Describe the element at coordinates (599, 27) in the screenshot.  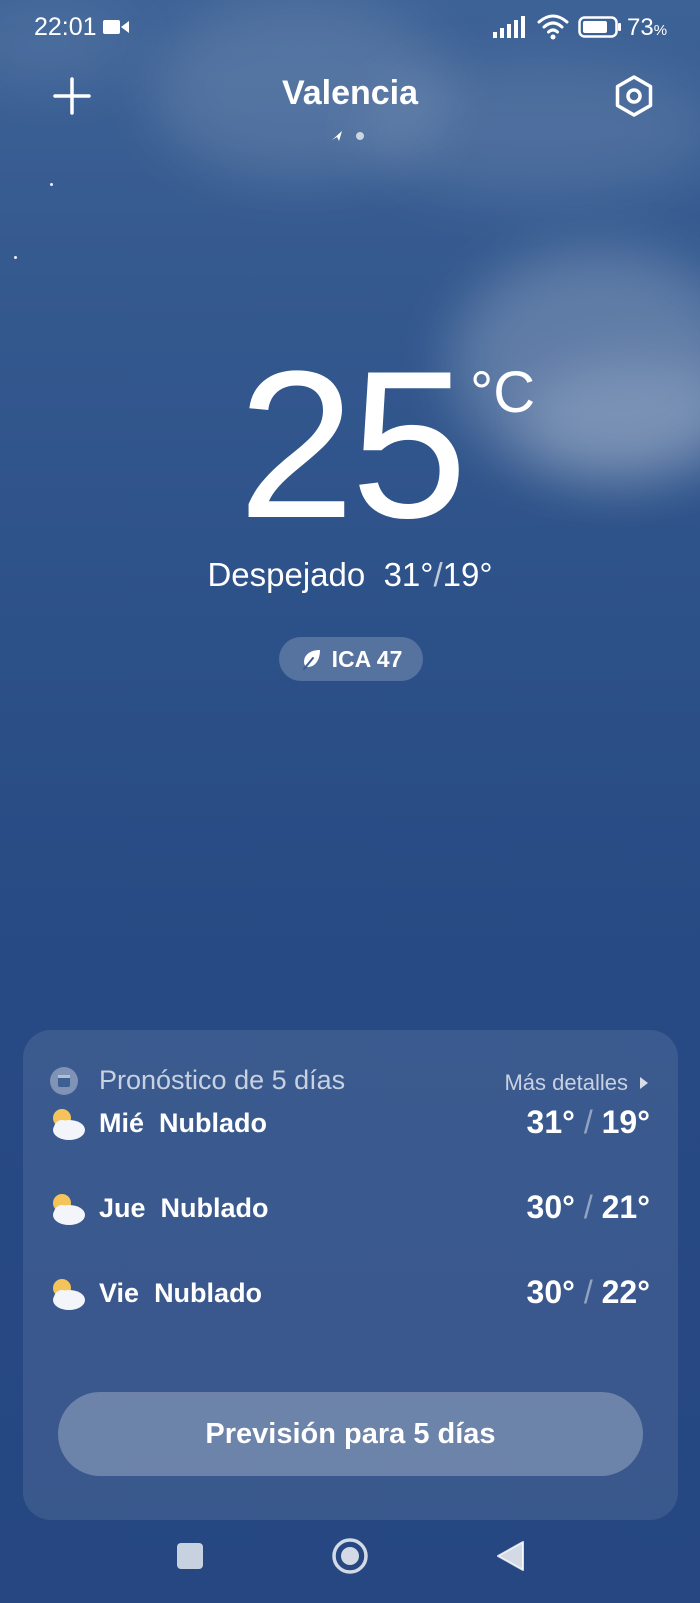
I see `battery-icon` at that location.